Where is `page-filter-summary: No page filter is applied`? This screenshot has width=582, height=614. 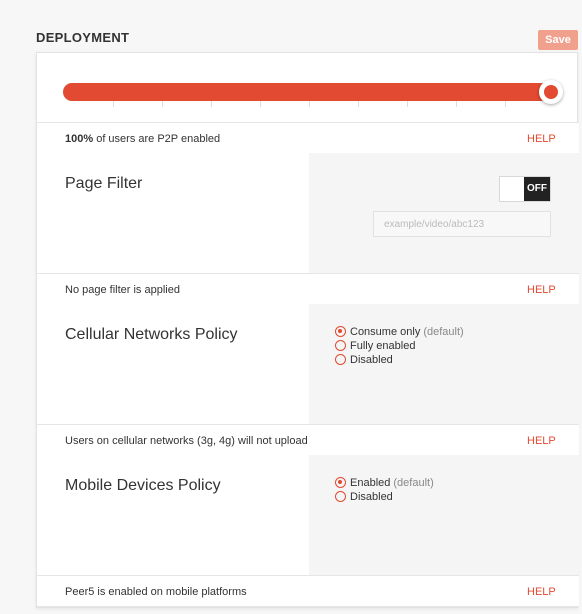
page-filter-summary: No page filter is applied is located at coordinates (122, 290).